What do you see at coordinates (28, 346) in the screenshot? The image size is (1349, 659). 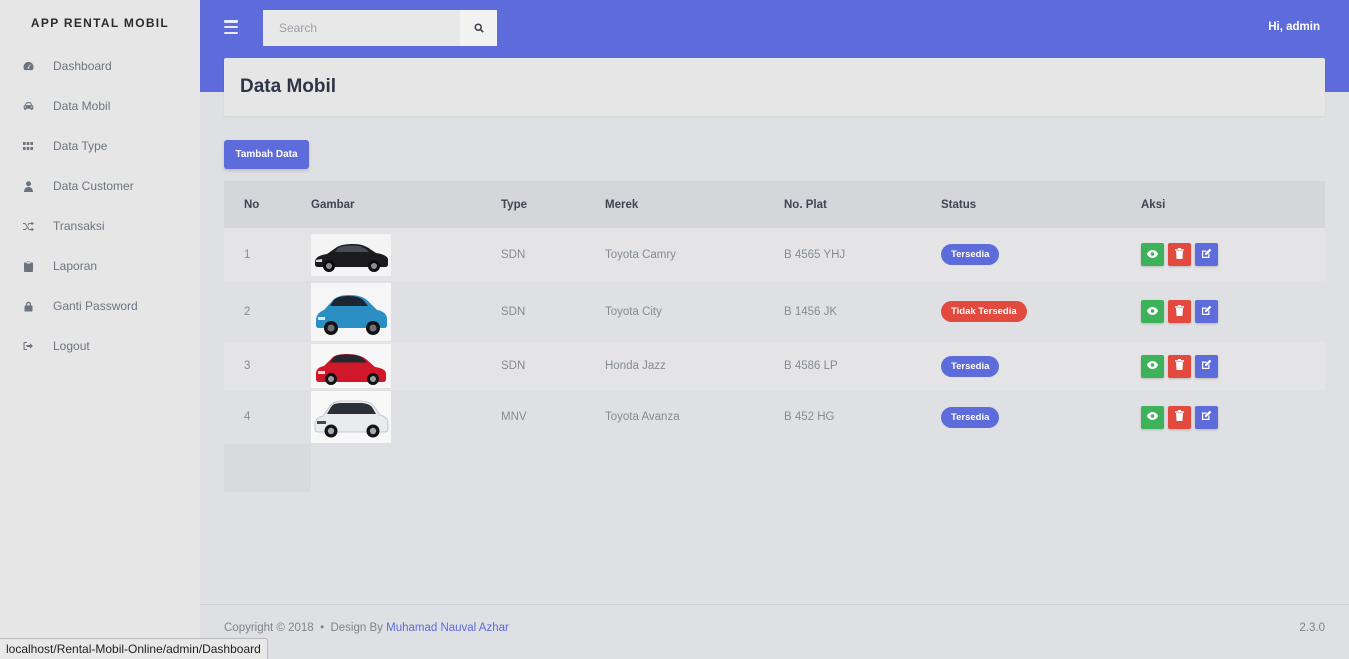 I see `logout-icon` at bounding box center [28, 346].